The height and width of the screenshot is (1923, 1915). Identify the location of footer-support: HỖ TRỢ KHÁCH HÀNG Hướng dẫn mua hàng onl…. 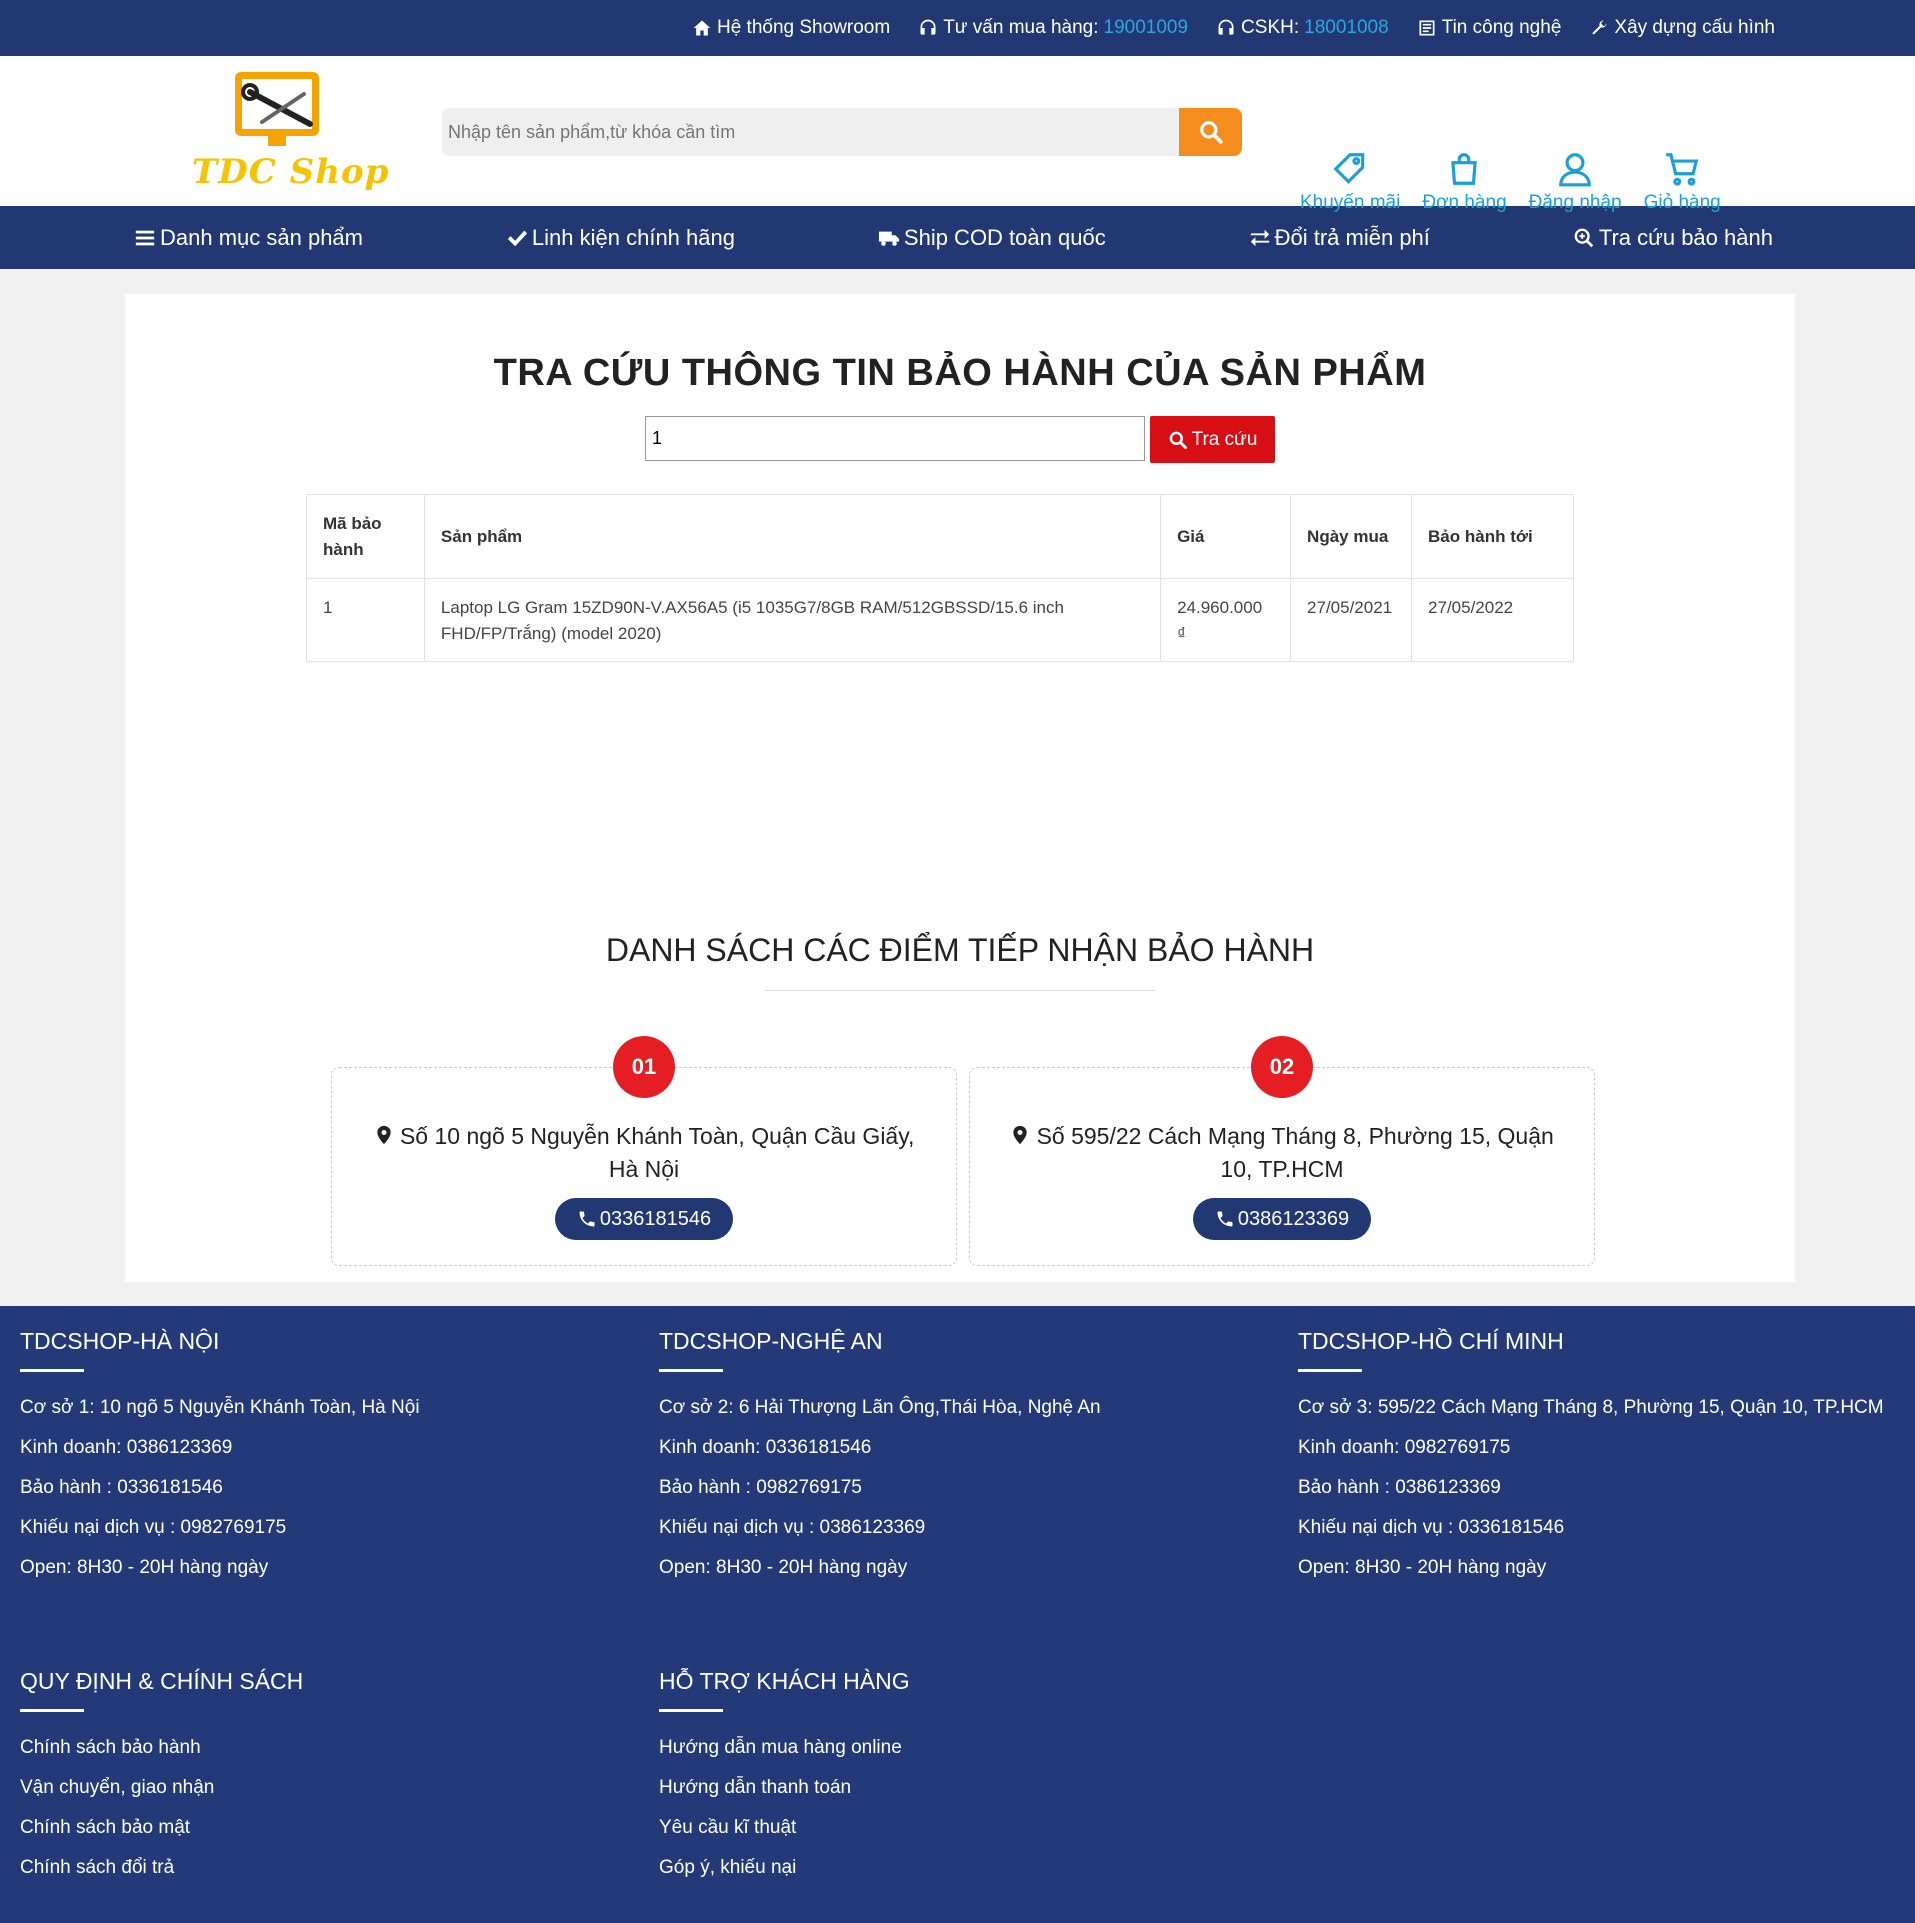
(969, 1783).